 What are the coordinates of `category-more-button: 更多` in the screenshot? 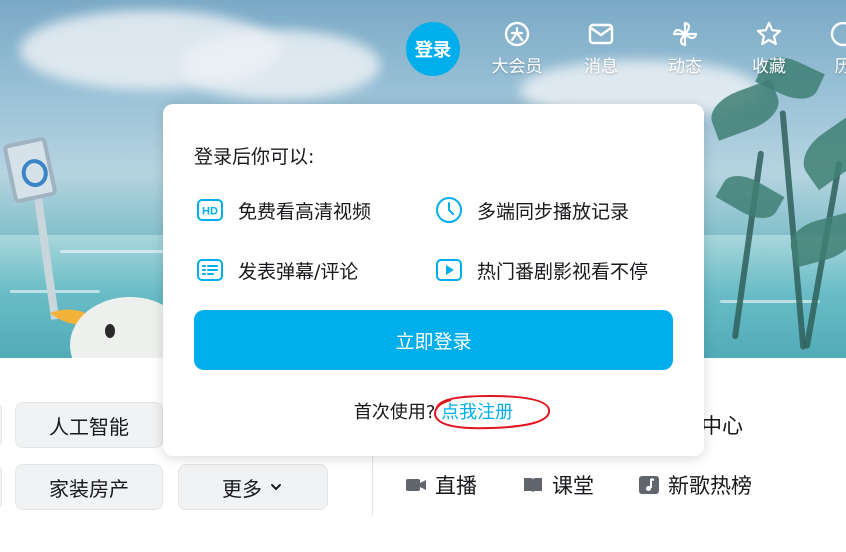 It's located at (253, 487).